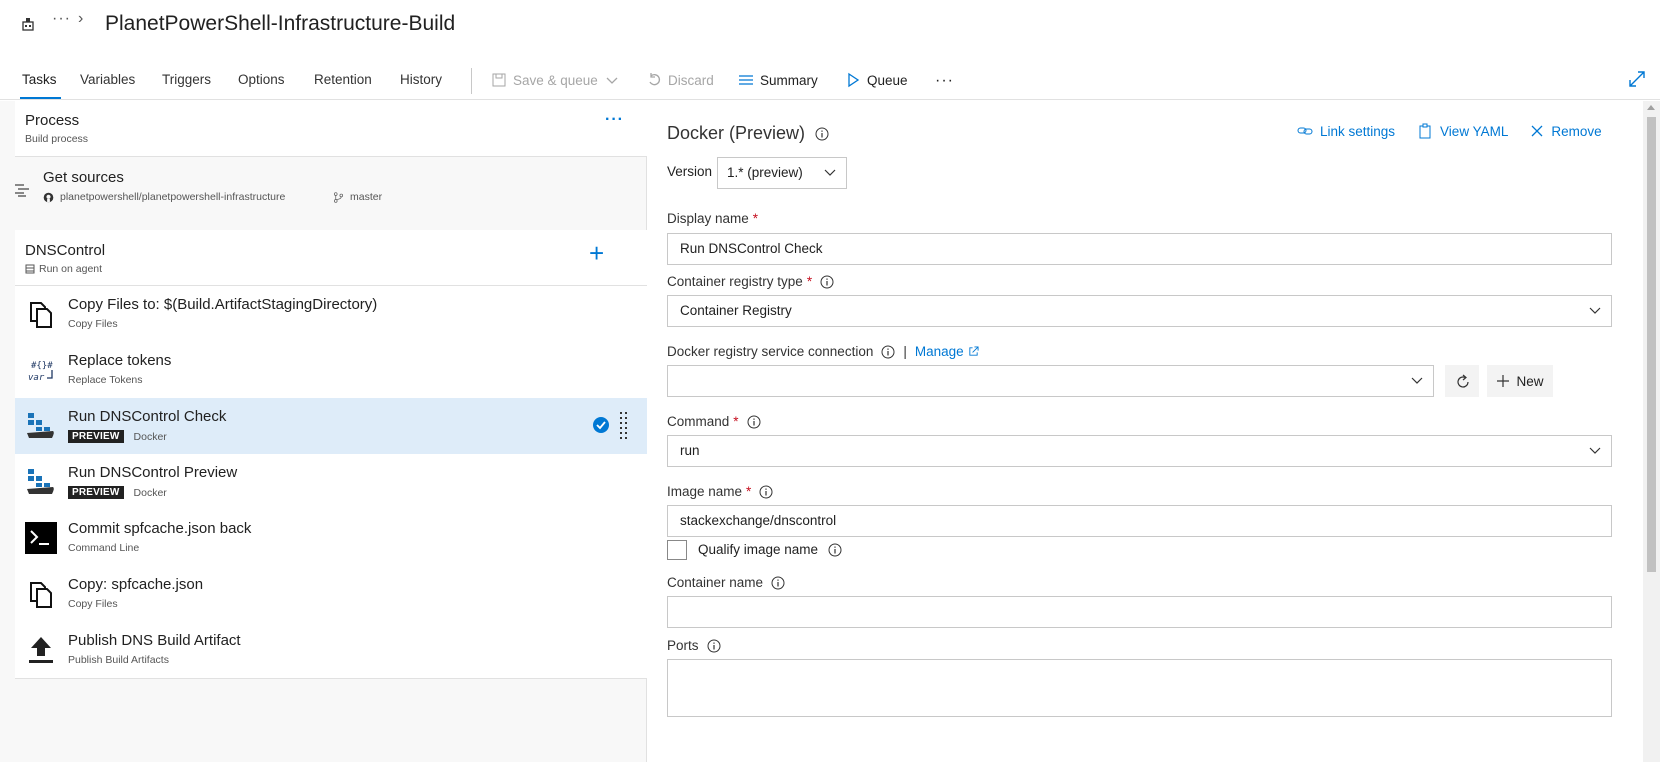 The height and width of the screenshot is (762, 1660). Describe the element at coordinates (1503, 381) in the screenshot. I see `plus-icon` at that location.